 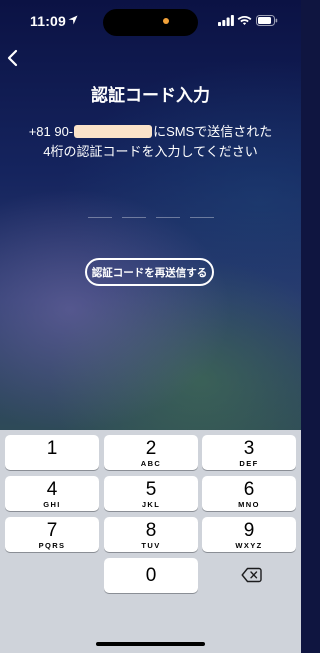 What do you see at coordinates (244, 20) in the screenshot?
I see `wifi-icon` at bounding box center [244, 20].